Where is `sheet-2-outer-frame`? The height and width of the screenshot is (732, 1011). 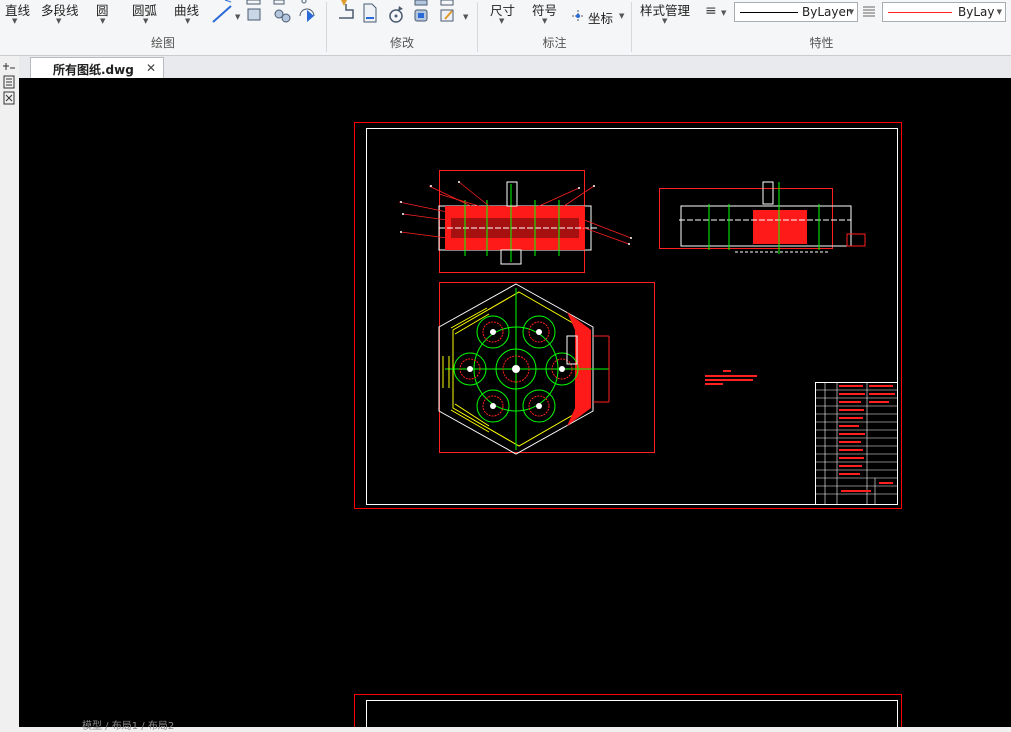 sheet-2-outer-frame is located at coordinates (628, 710).